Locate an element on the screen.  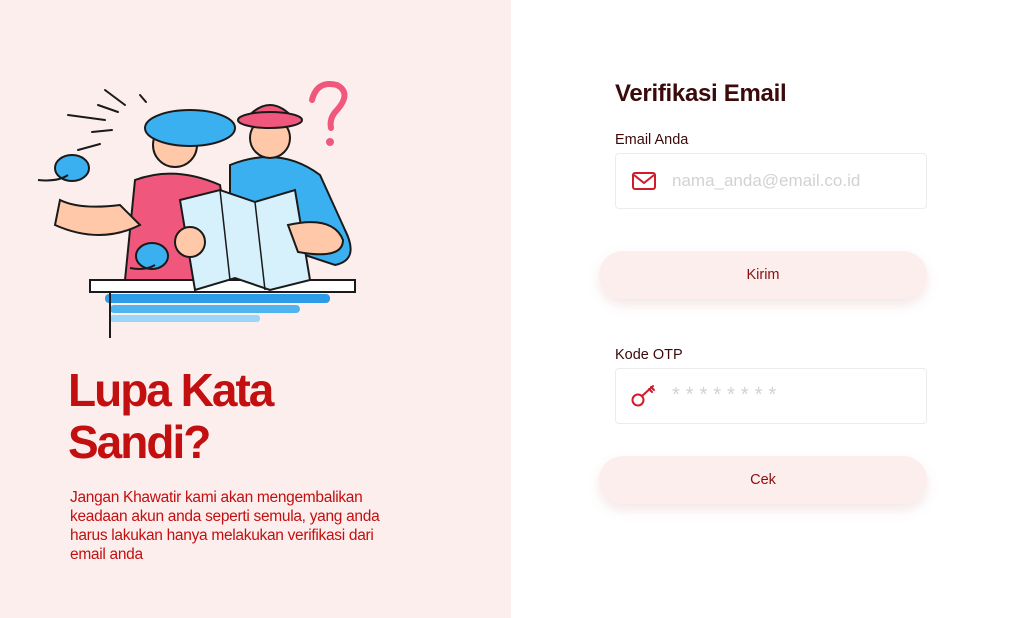
mail-icon is located at coordinates (644, 181).